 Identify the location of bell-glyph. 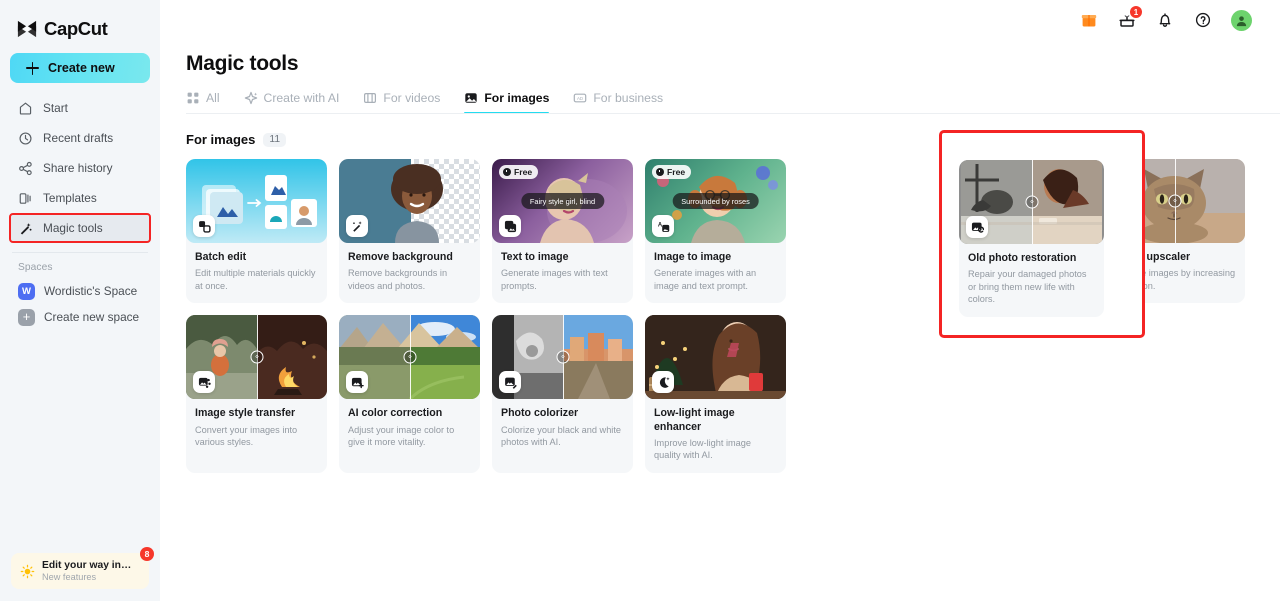
(1165, 20).